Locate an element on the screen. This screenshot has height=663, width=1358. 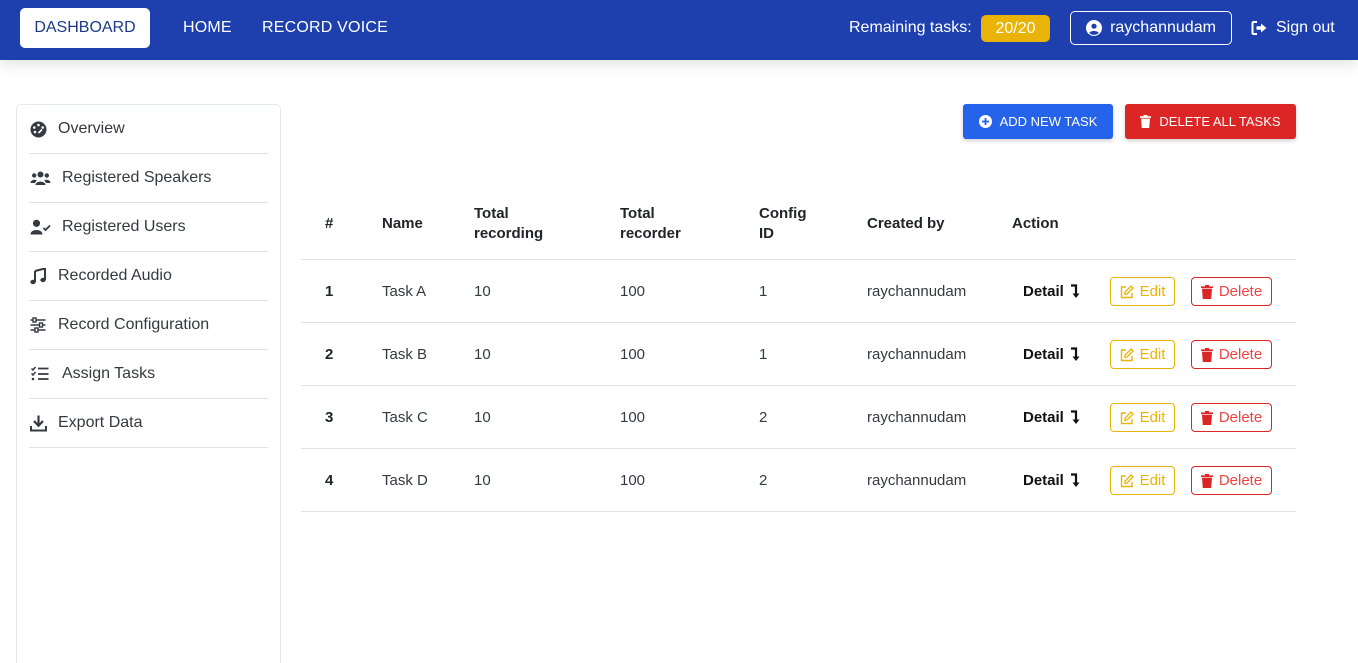
sidebar-item-label: Registered Speakers is located at coordinates (137, 177).